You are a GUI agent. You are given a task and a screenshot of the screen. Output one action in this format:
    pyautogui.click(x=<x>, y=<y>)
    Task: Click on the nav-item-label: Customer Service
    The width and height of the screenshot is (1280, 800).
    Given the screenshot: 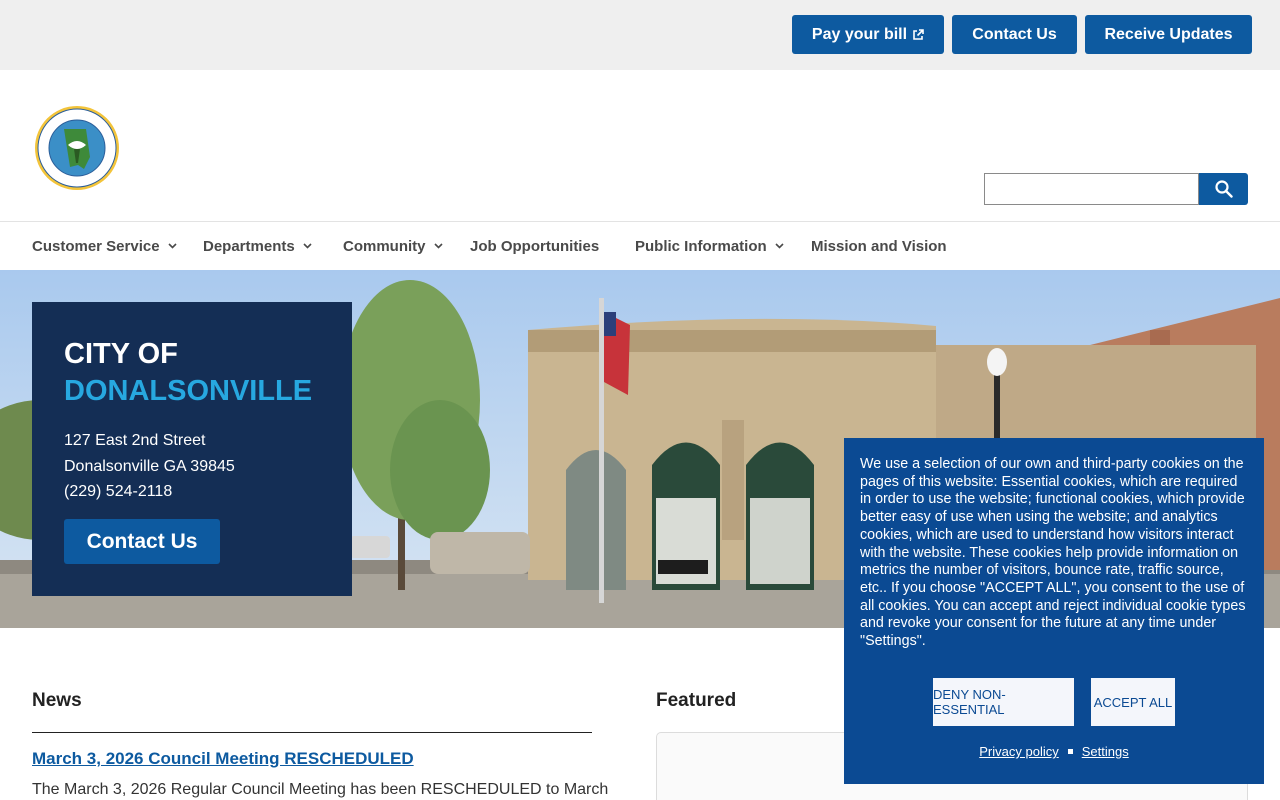 What is the action you would take?
    pyautogui.click(x=96, y=246)
    